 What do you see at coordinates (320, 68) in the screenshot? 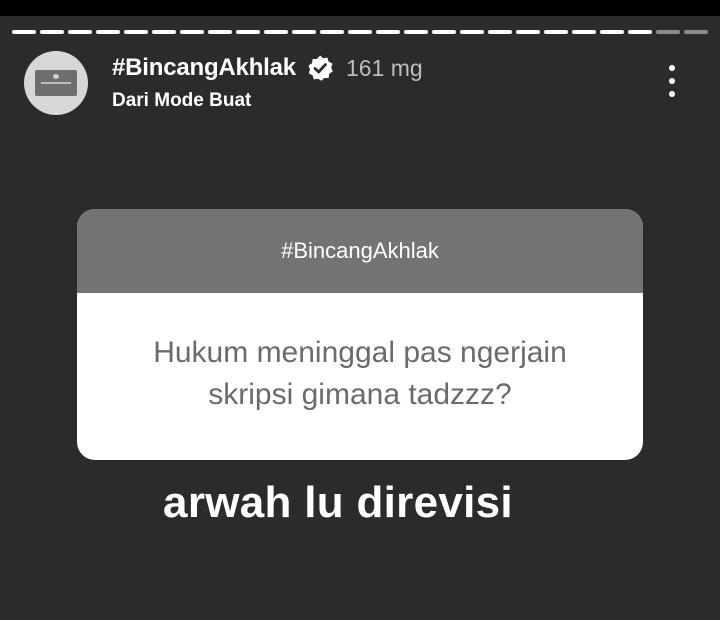
I see `verified-badge-icon` at bounding box center [320, 68].